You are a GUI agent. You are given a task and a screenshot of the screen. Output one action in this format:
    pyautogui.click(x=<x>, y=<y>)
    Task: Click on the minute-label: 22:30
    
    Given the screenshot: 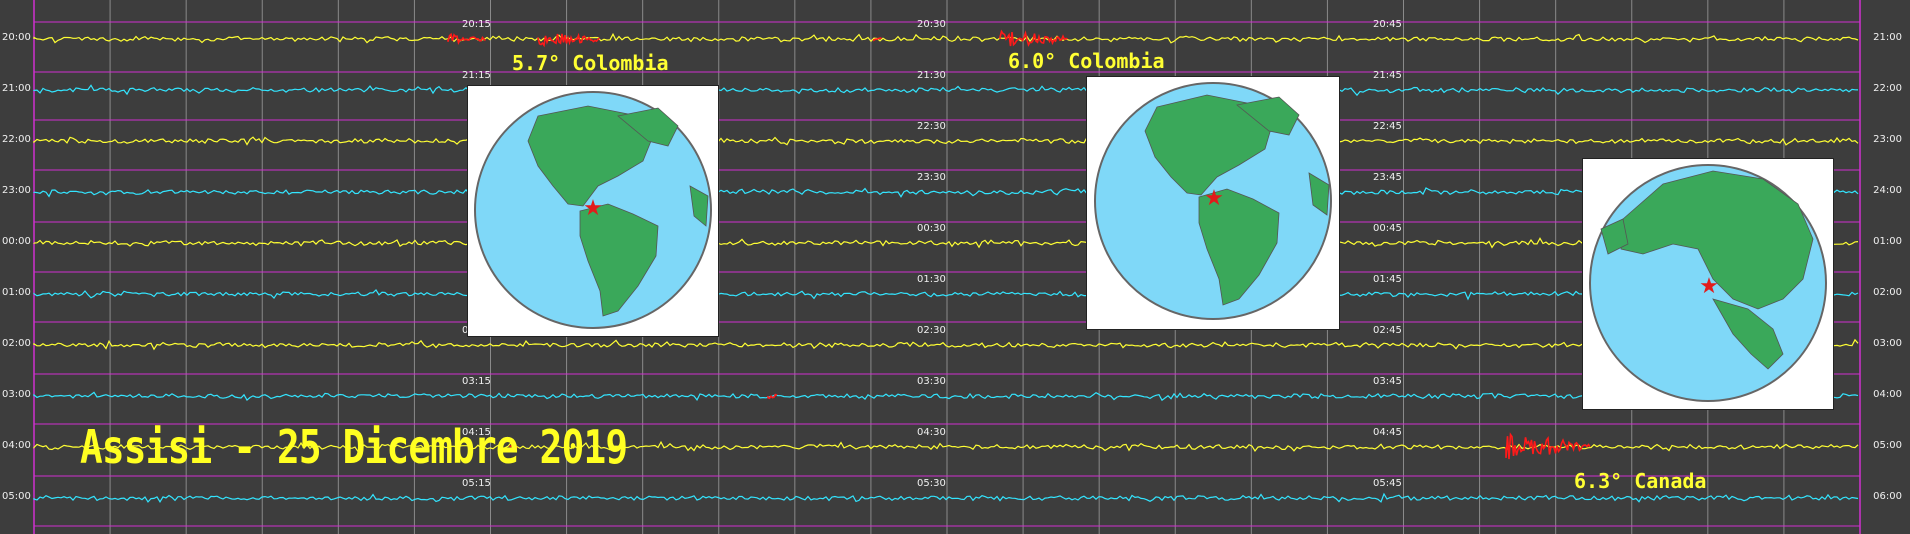 What is the action you would take?
    pyautogui.click(x=931, y=126)
    